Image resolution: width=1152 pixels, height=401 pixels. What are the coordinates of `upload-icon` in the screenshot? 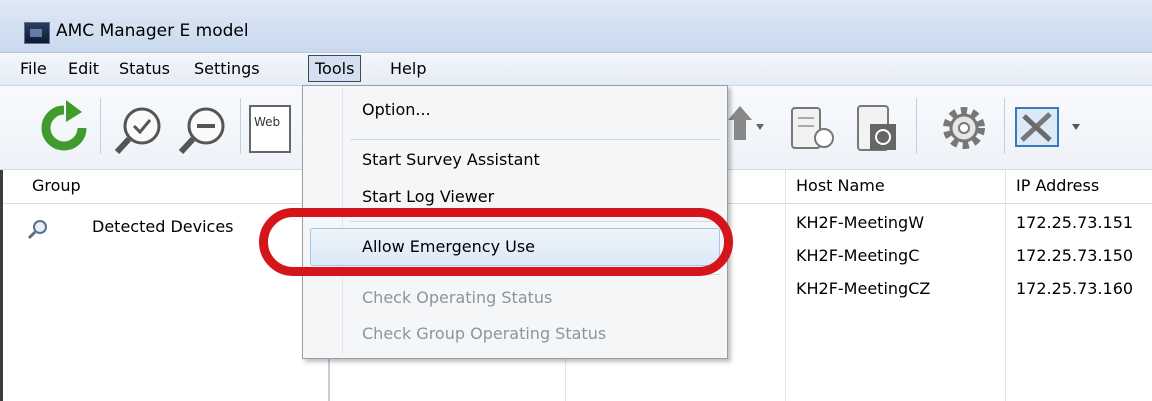 It's located at (746, 128).